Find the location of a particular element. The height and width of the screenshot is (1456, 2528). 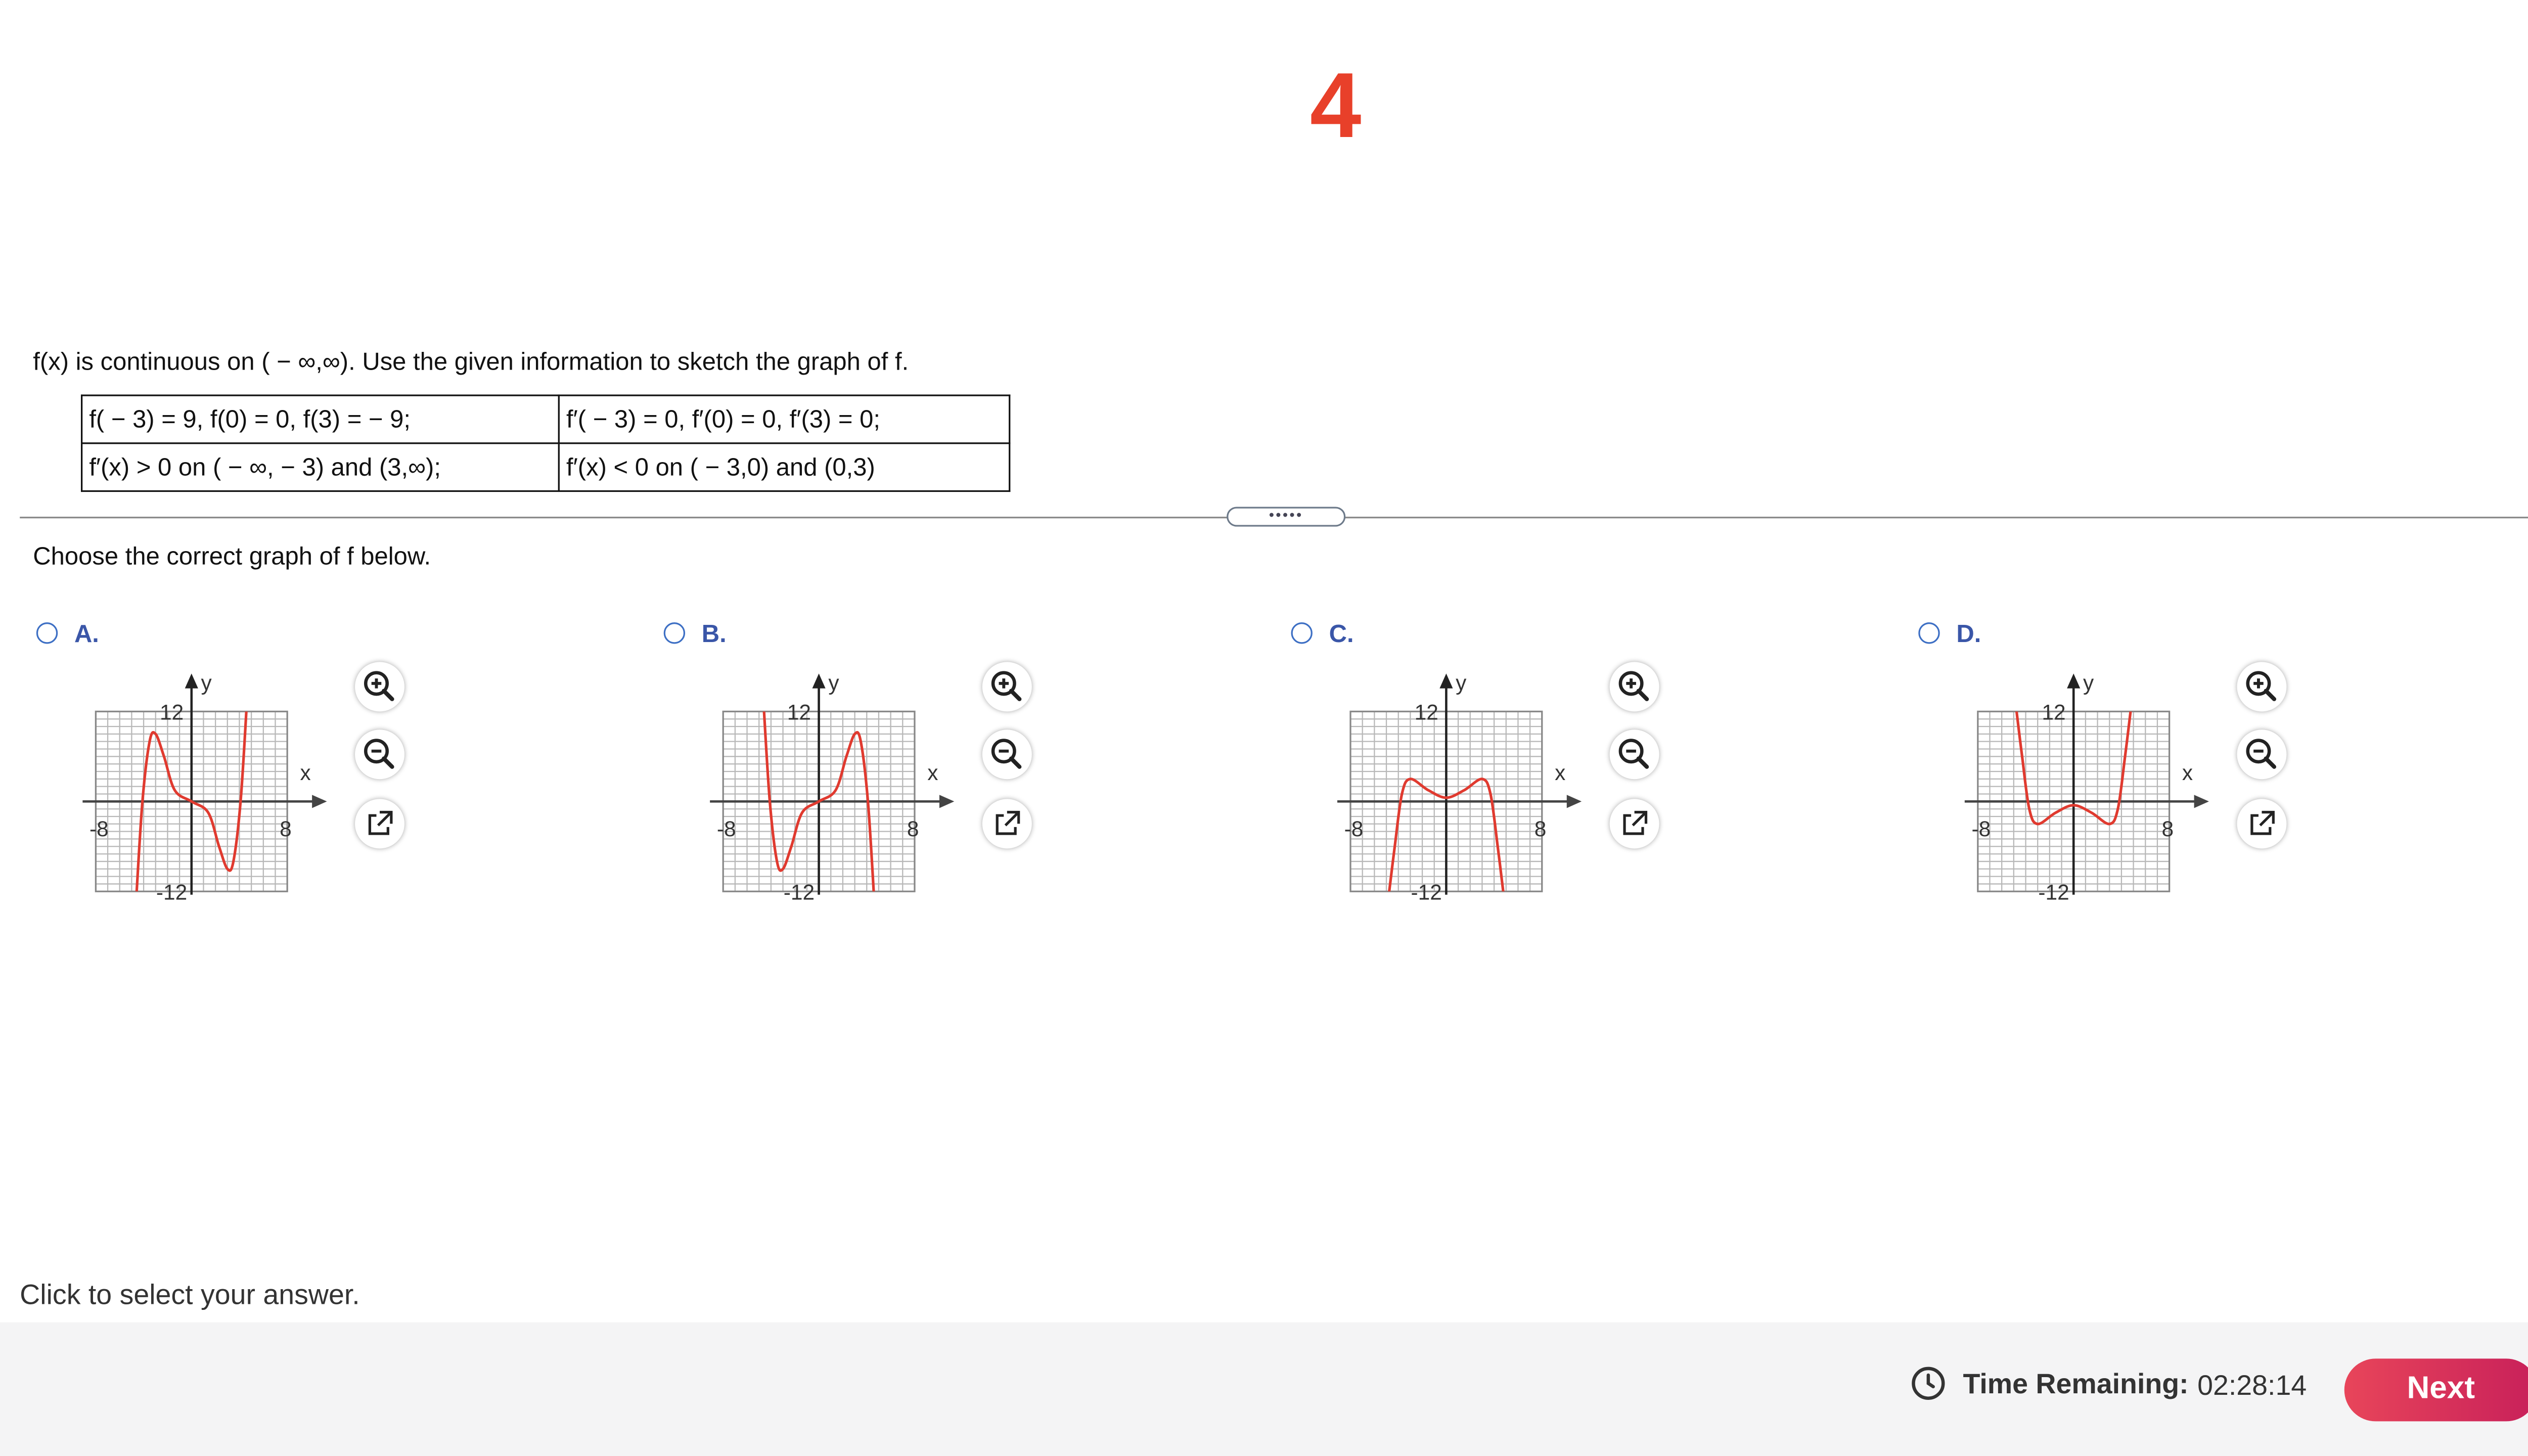

choice-letter: D. is located at coordinates (1969, 635).